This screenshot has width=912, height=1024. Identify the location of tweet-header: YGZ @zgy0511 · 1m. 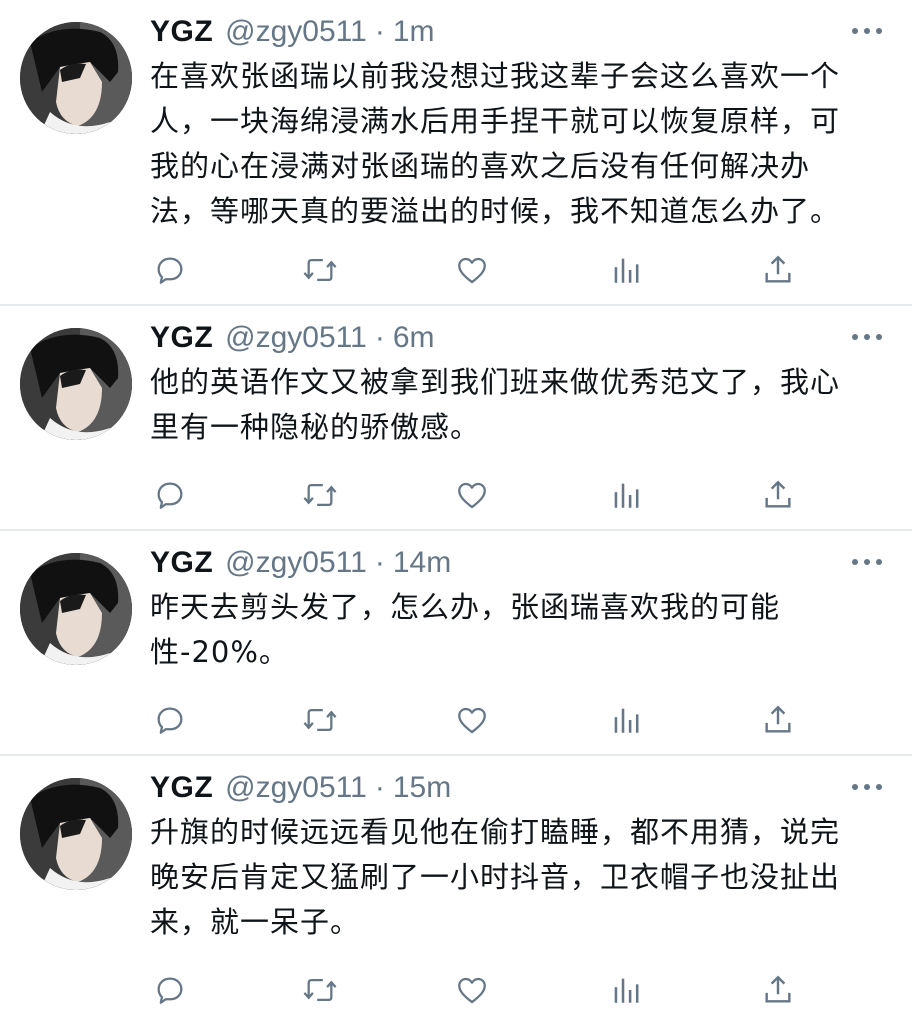
(292, 32).